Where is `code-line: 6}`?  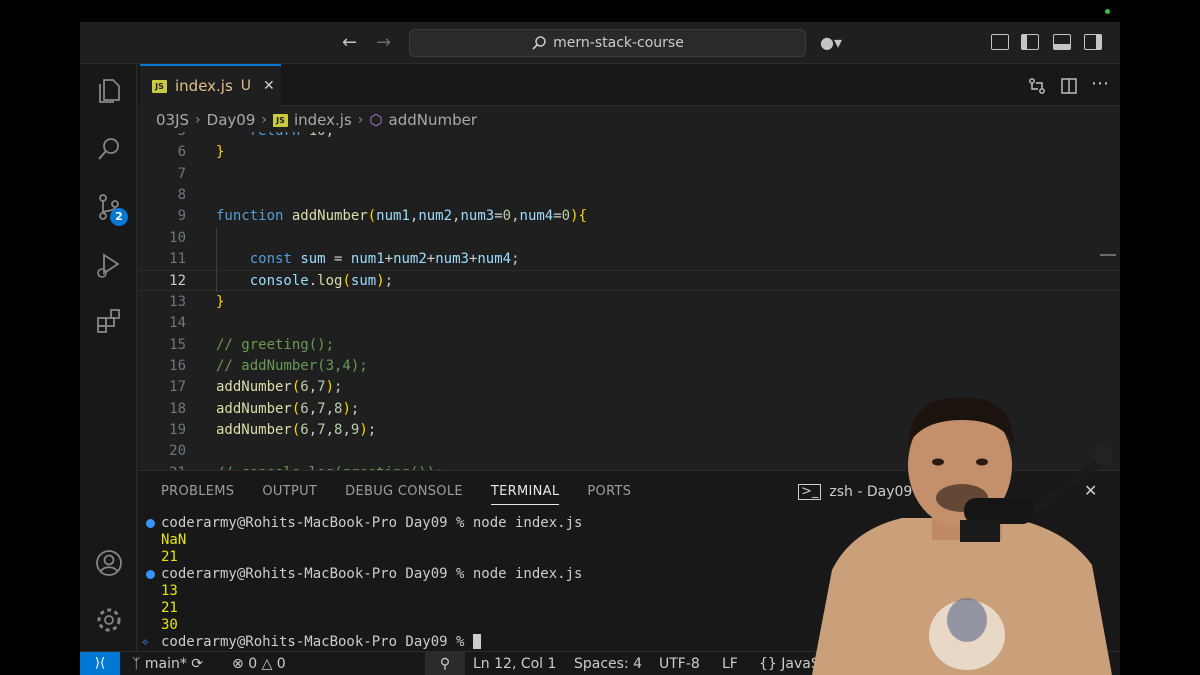
code-line: 6} is located at coordinates (629, 152).